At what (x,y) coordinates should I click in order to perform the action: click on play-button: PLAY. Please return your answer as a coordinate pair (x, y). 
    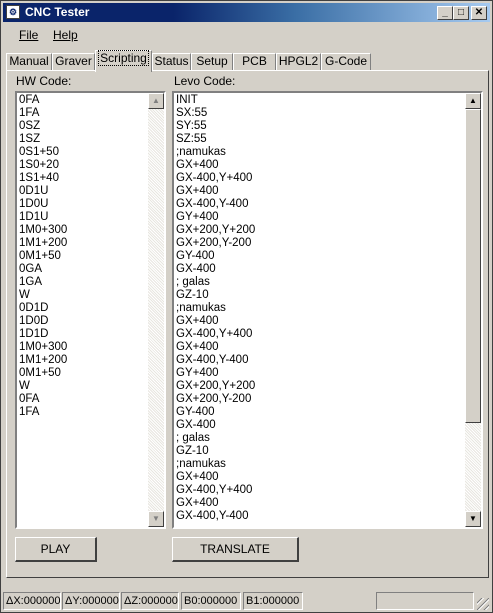
    Looking at the image, I should click on (56, 549).